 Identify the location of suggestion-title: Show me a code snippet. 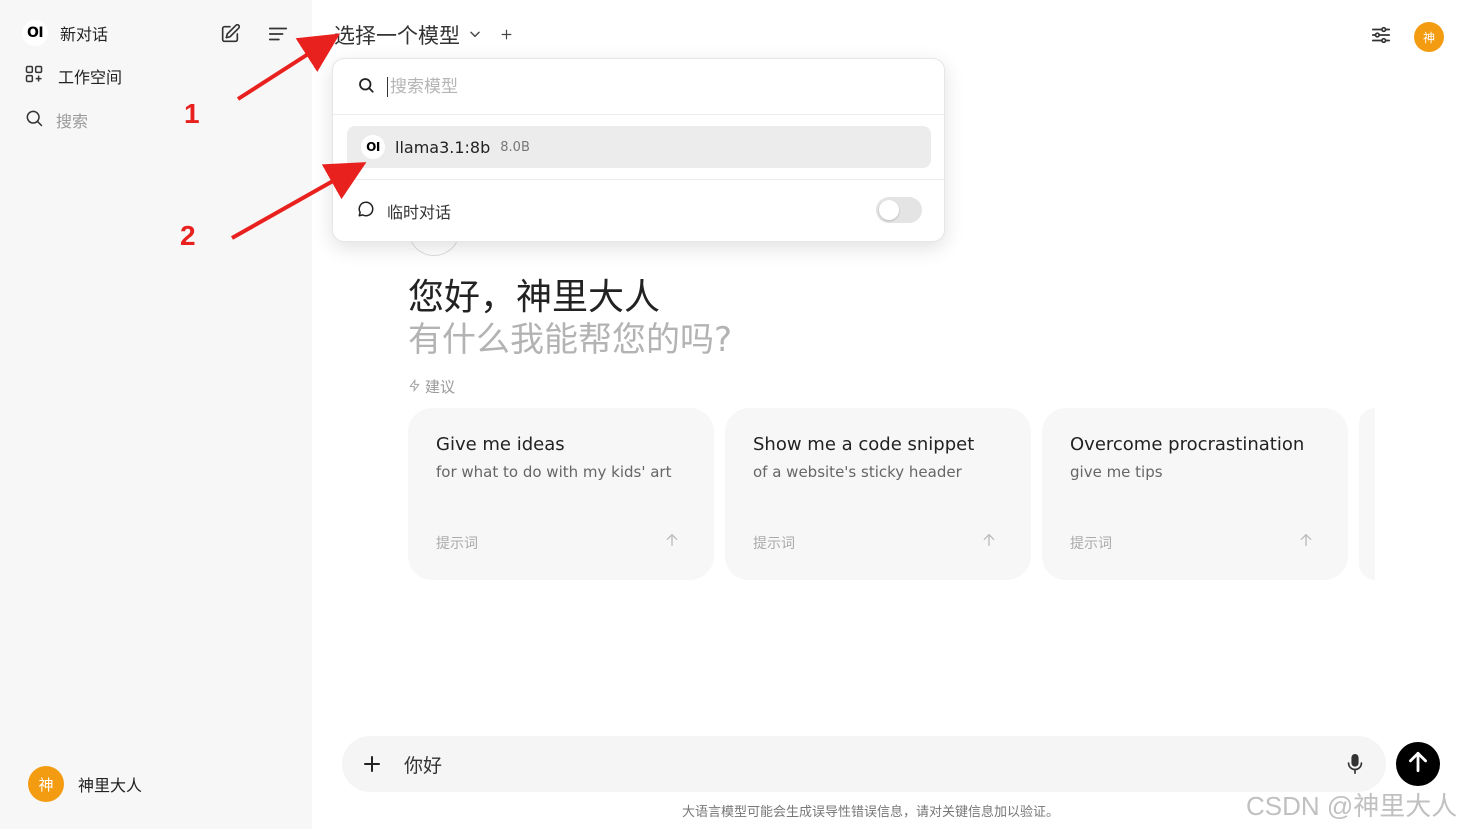
(864, 444).